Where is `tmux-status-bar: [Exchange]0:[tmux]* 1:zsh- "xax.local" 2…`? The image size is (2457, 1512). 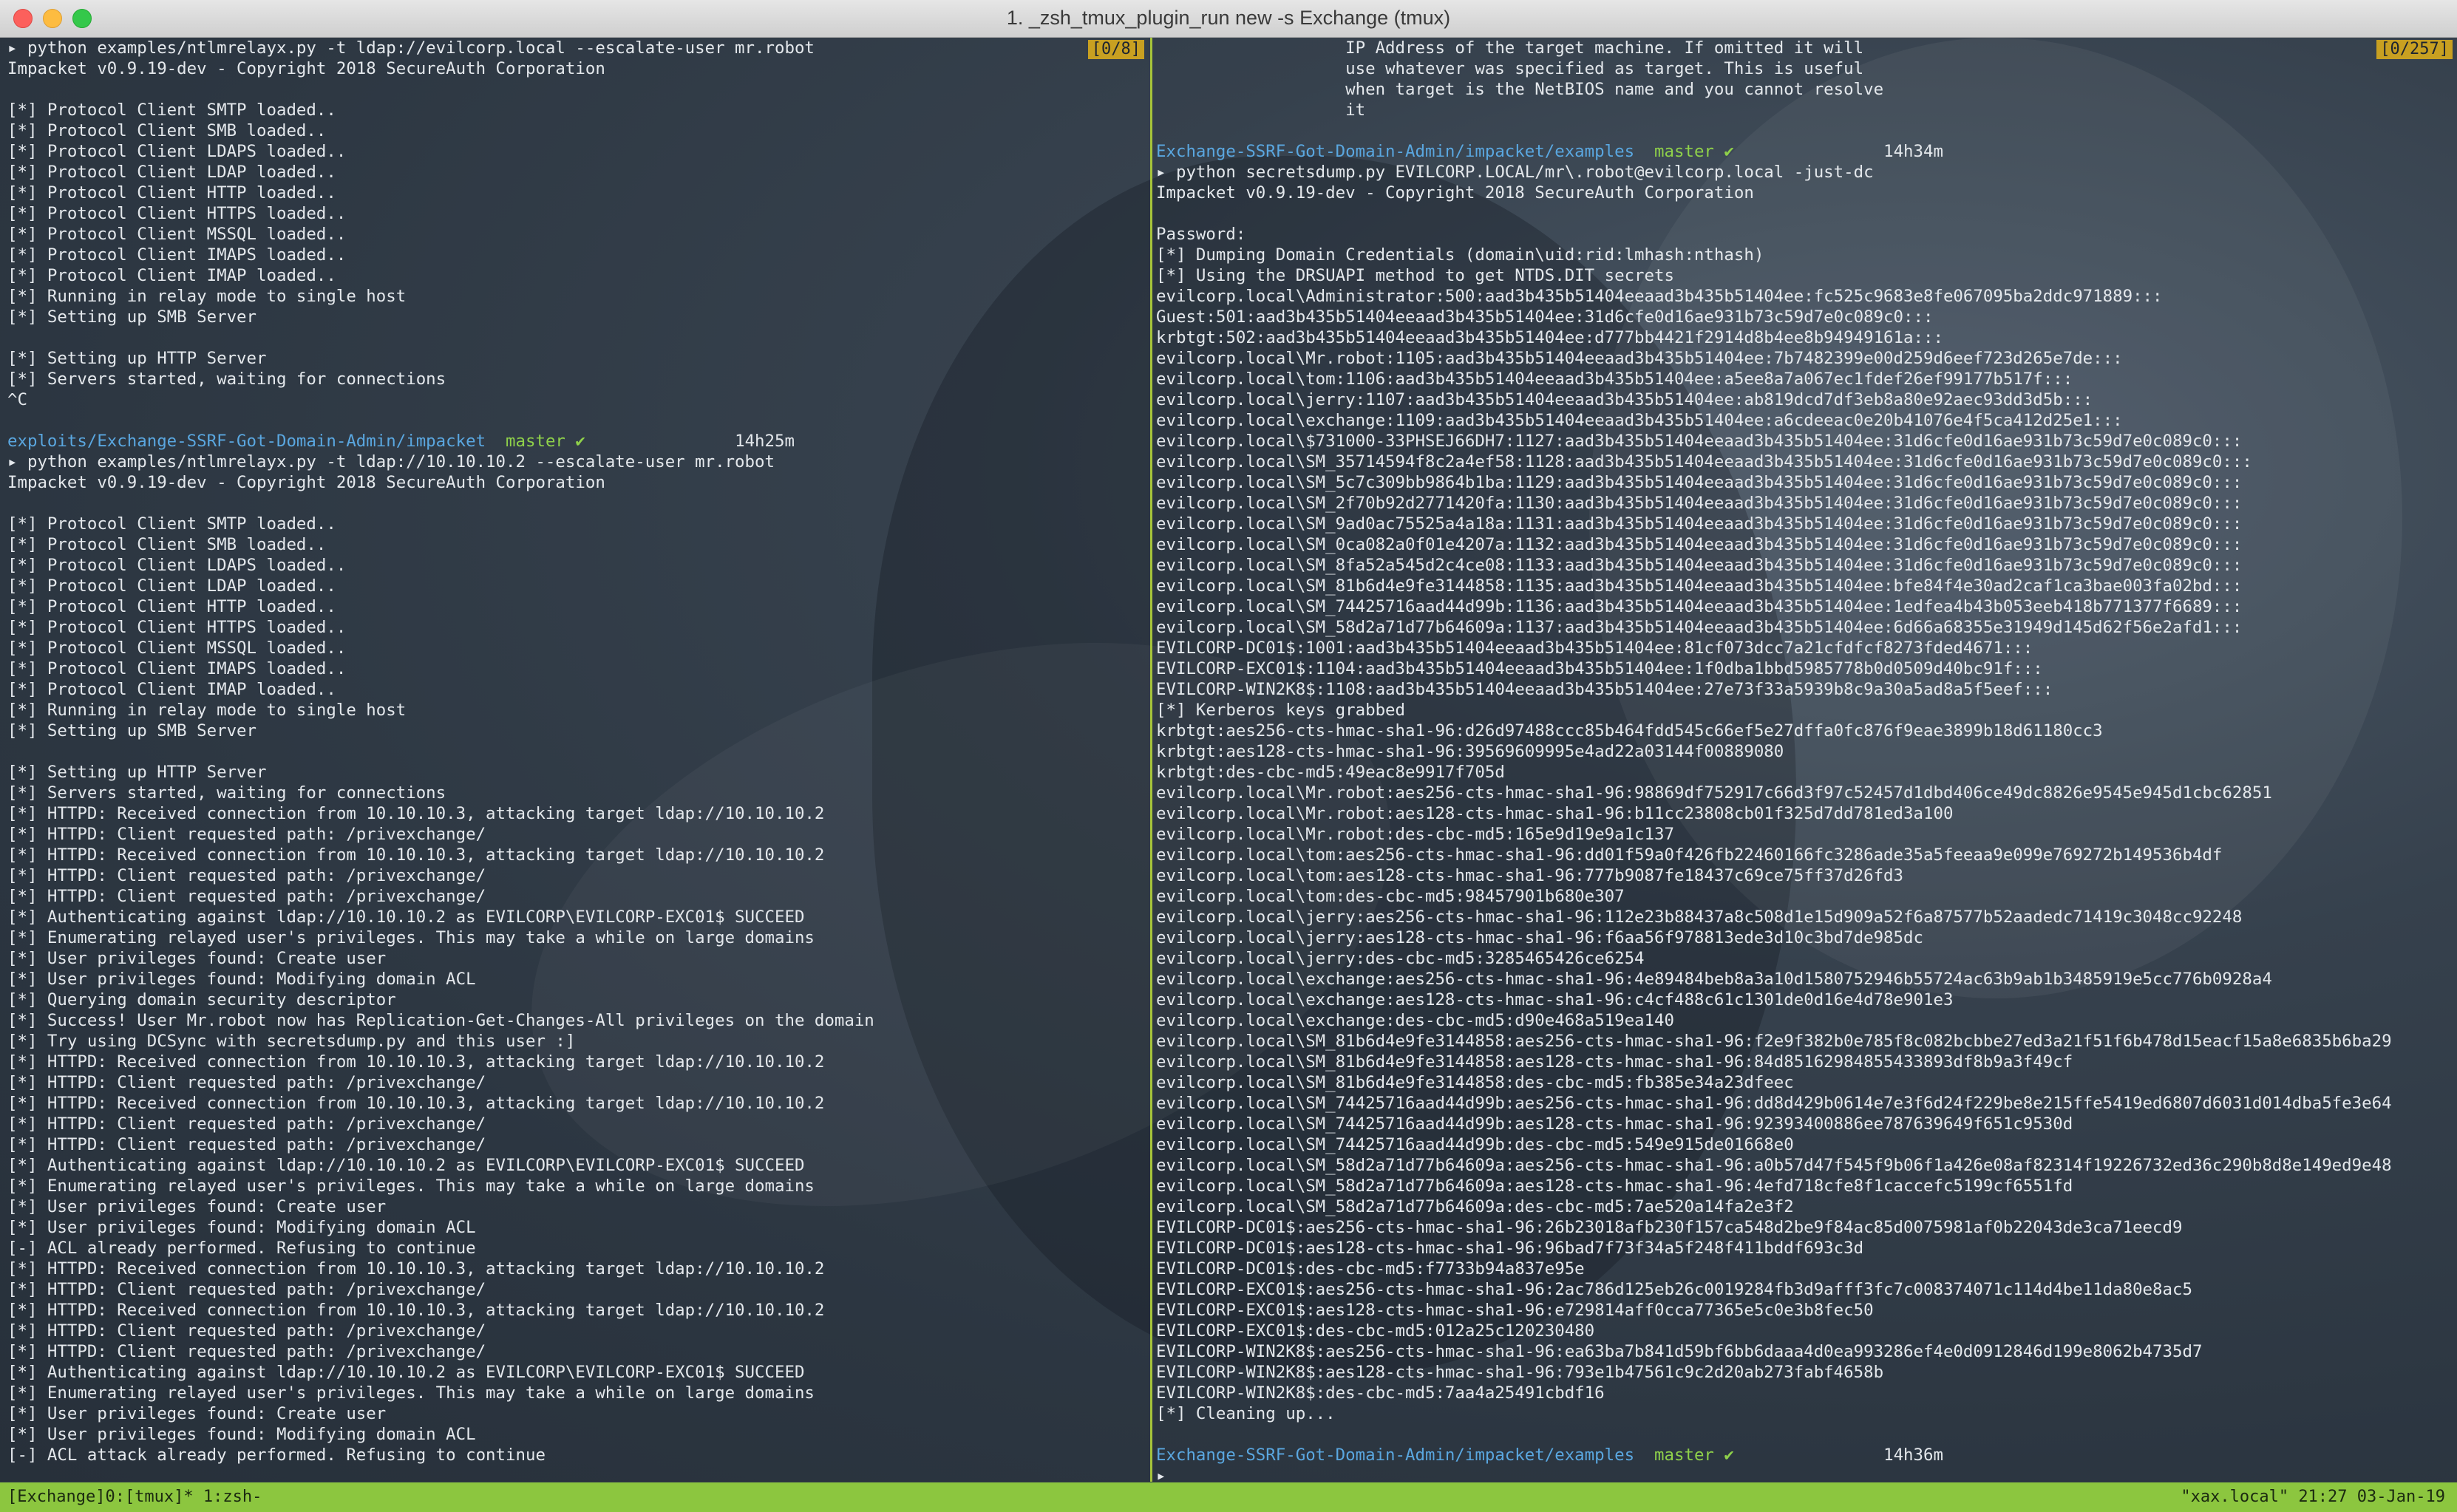 tmux-status-bar: [Exchange]0:[tmux]* 1:zsh- "xax.local" 2… is located at coordinates (1228, 1497).